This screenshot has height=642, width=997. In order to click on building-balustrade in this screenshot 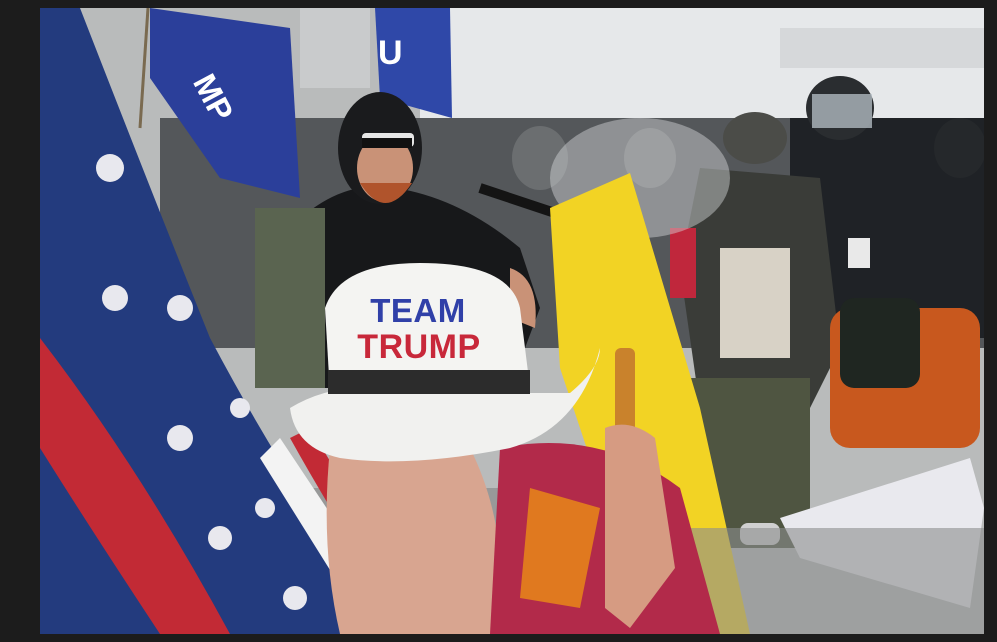, I will do `click(882, 48)`.